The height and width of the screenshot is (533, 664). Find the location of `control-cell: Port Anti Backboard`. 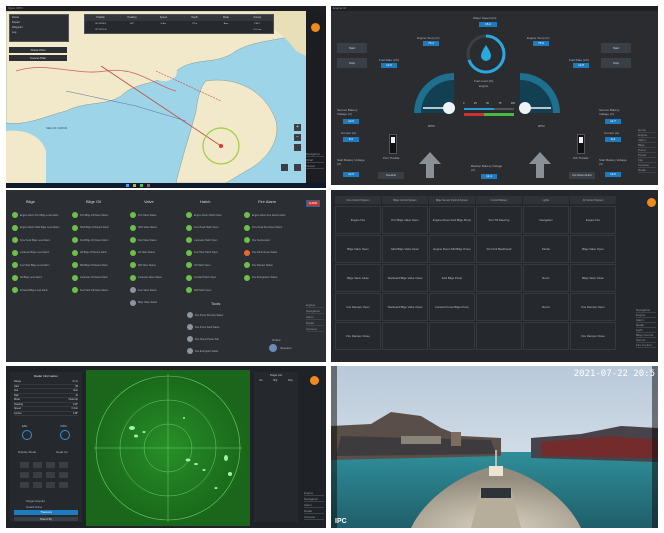

control-cell: Port Anti Backboard is located at coordinates (499, 249).